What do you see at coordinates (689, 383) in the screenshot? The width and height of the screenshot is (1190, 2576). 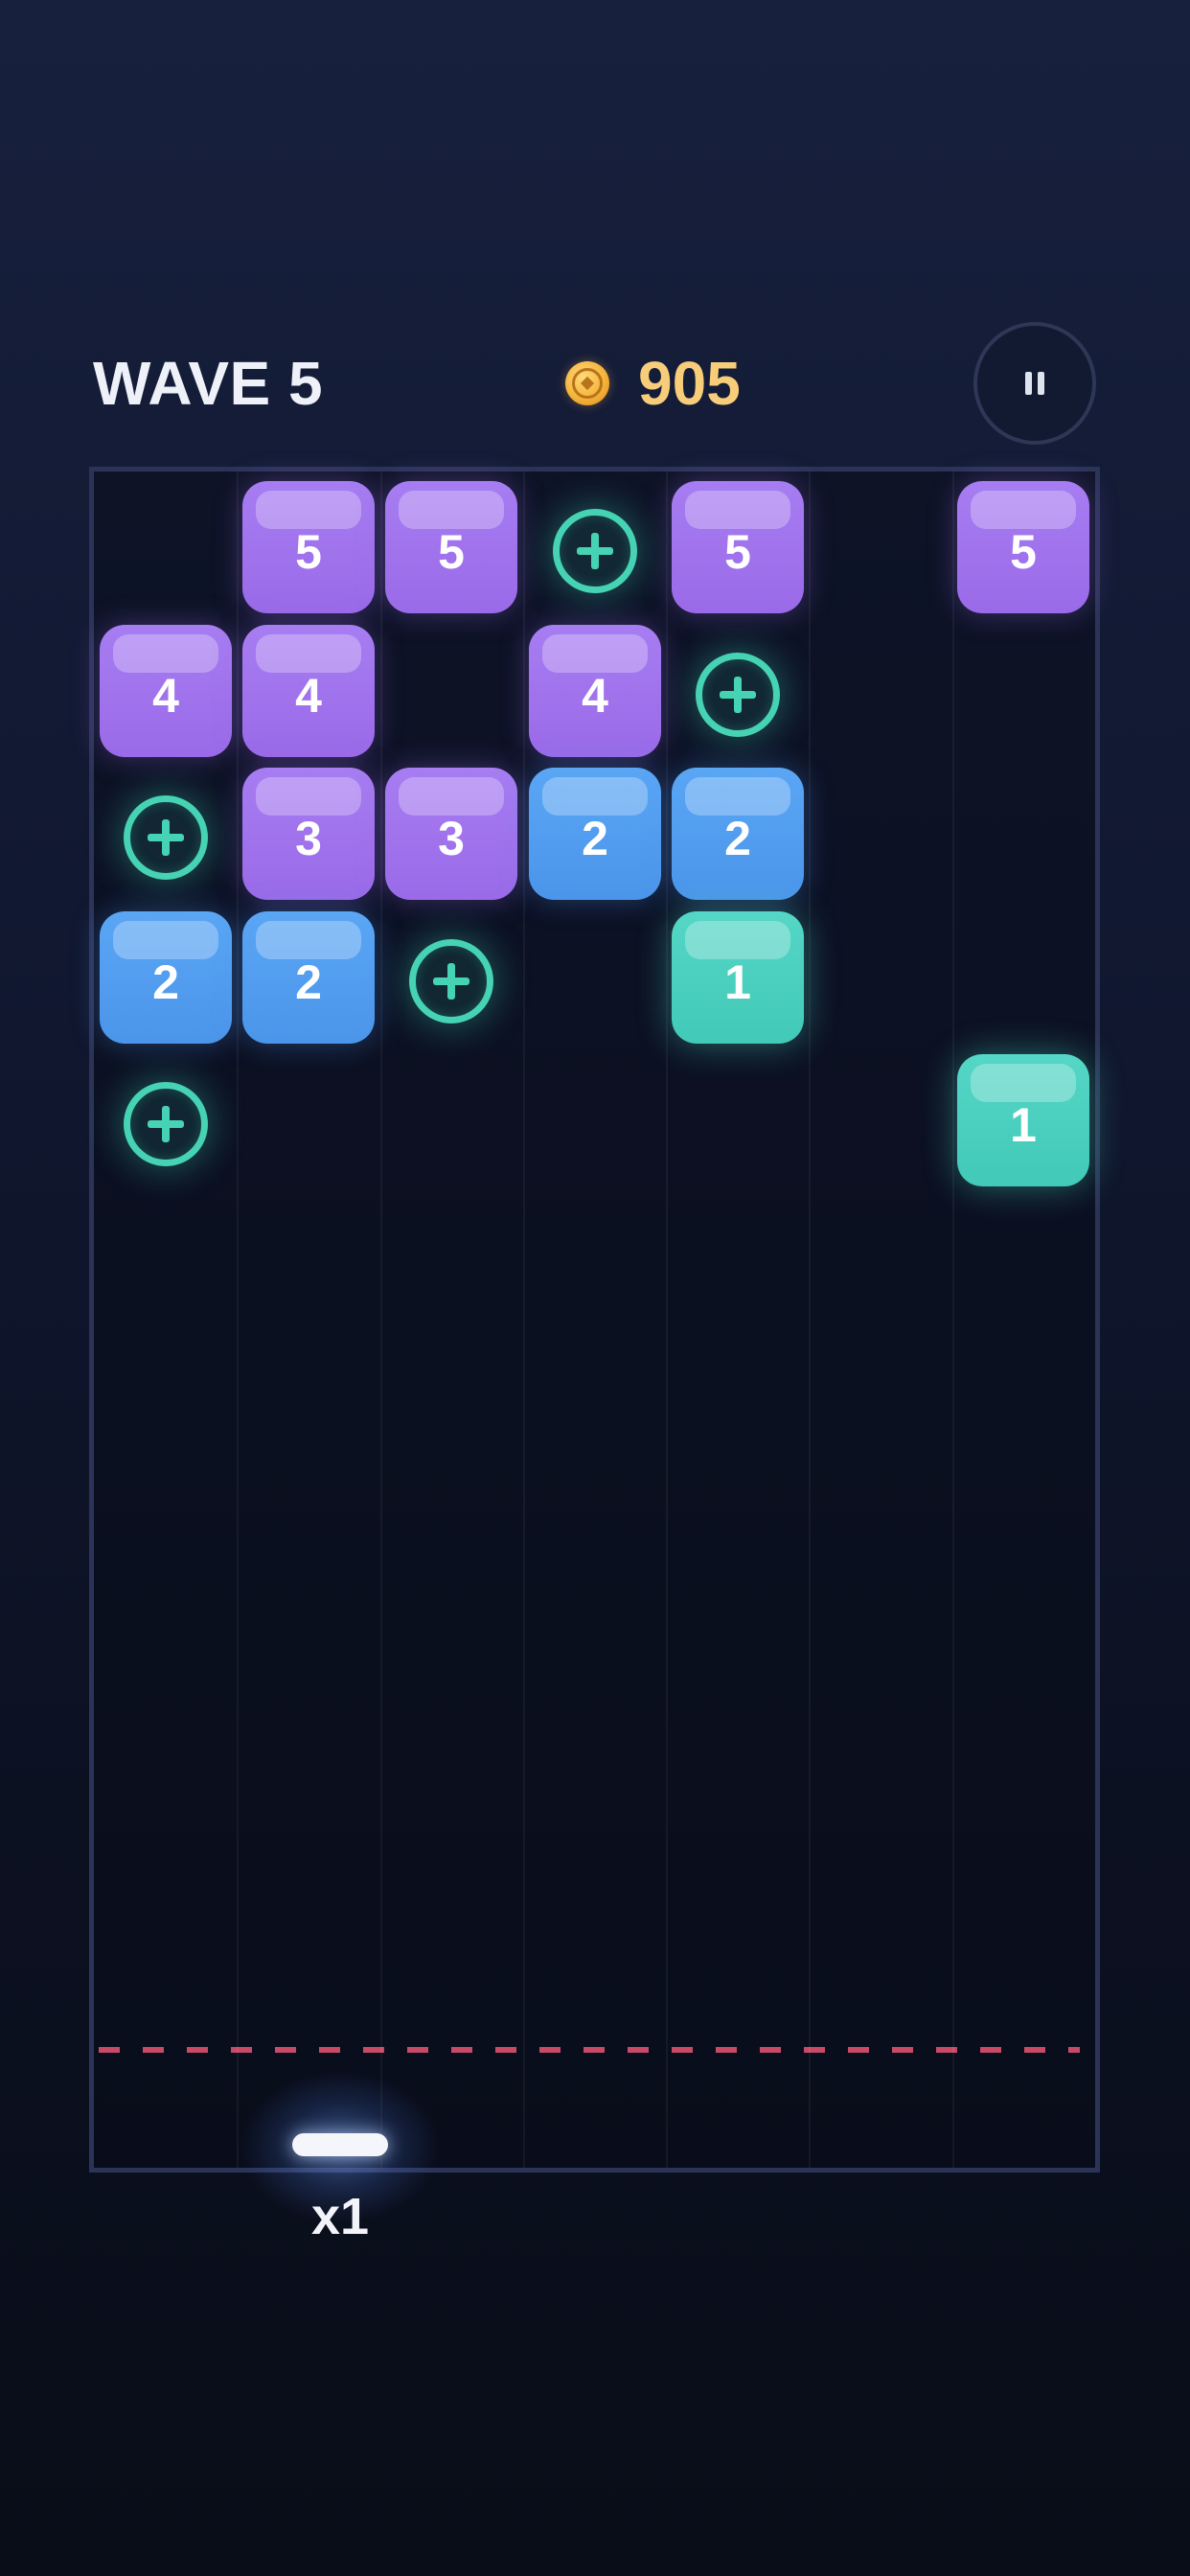 I see `coin-count: 905` at bounding box center [689, 383].